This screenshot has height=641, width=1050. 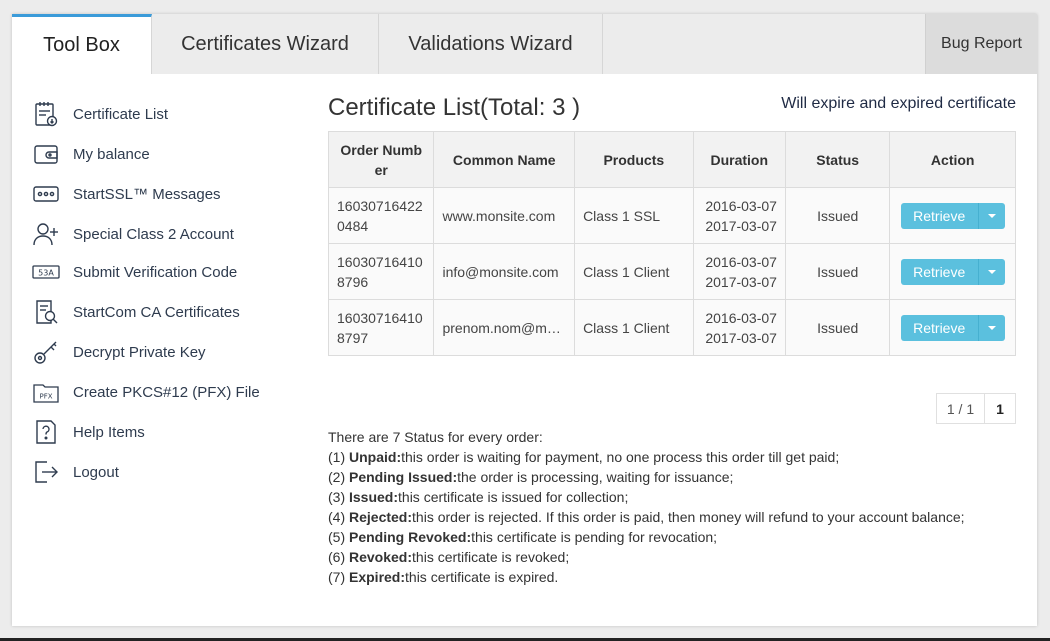 I want to click on sidebar-item-my-balance: My balance, so click(x=167, y=154).